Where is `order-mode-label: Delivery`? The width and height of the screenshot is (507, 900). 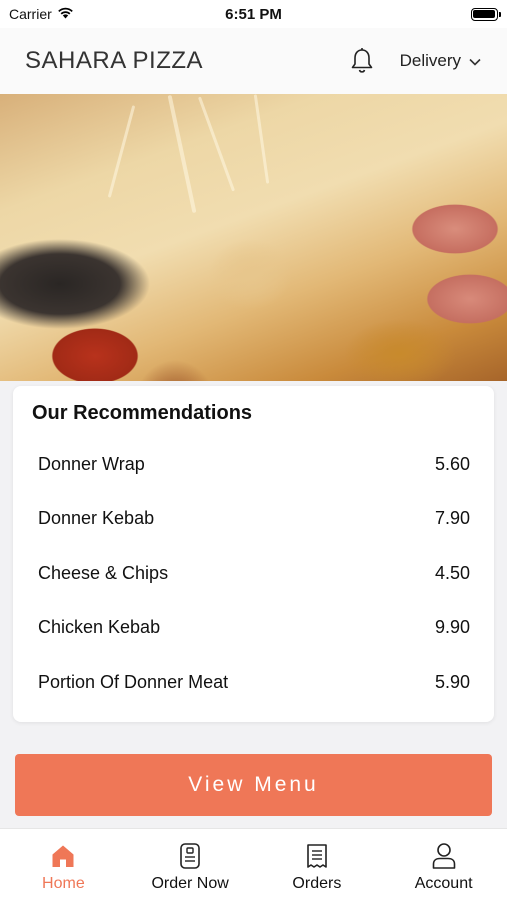 order-mode-label: Delivery is located at coordinates (430, 60).